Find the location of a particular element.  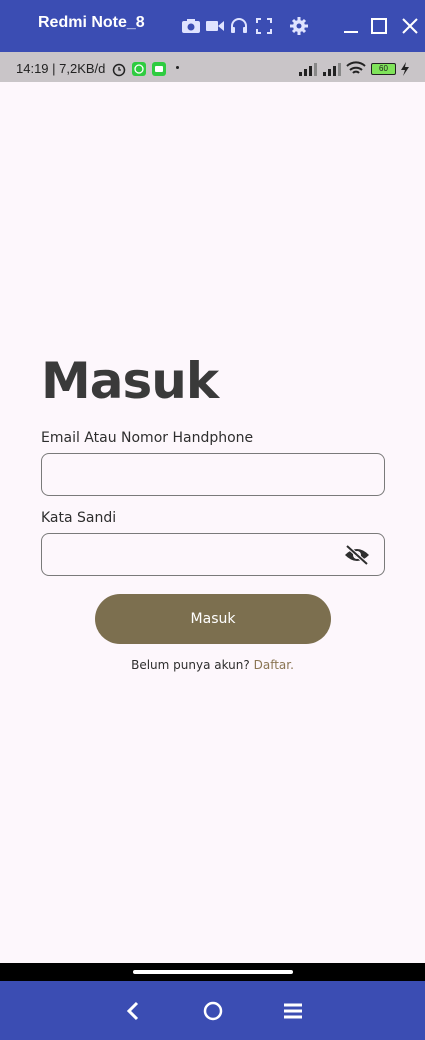

charging-icon is located at coordinates (405, 69).